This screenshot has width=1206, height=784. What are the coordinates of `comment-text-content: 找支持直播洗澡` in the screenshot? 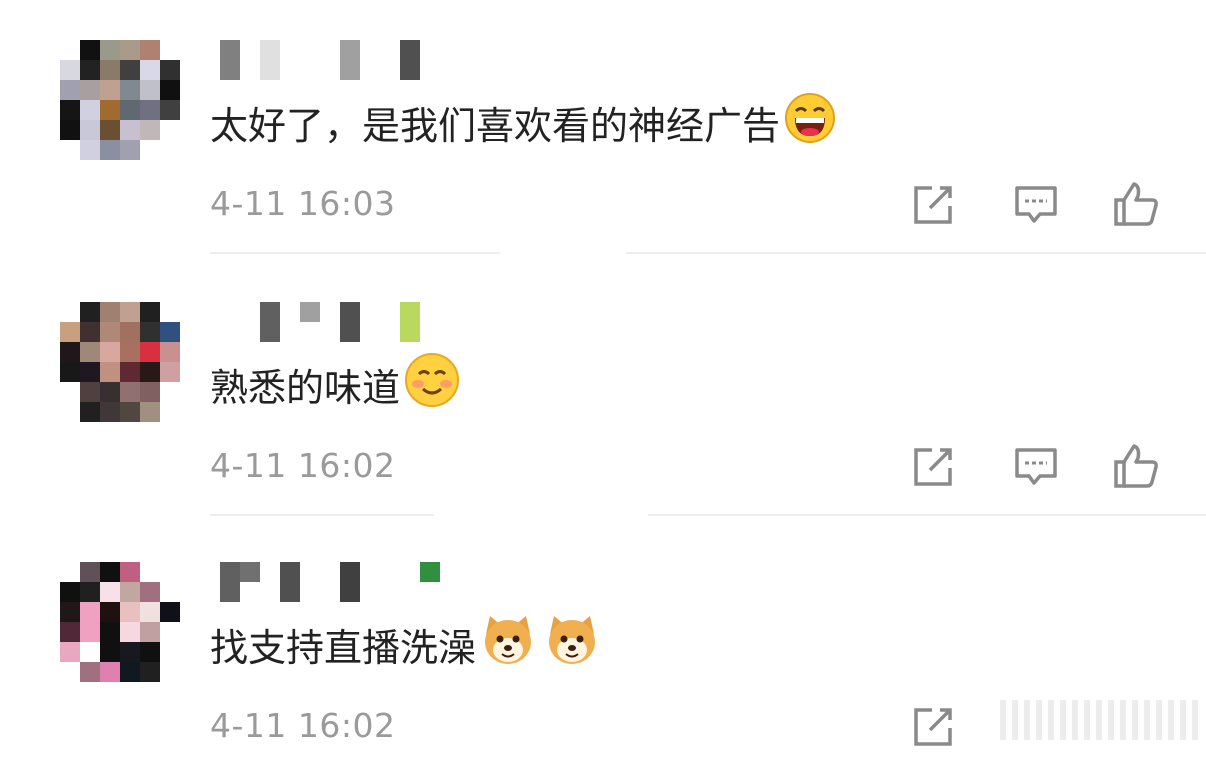 It's located at (343, 647).